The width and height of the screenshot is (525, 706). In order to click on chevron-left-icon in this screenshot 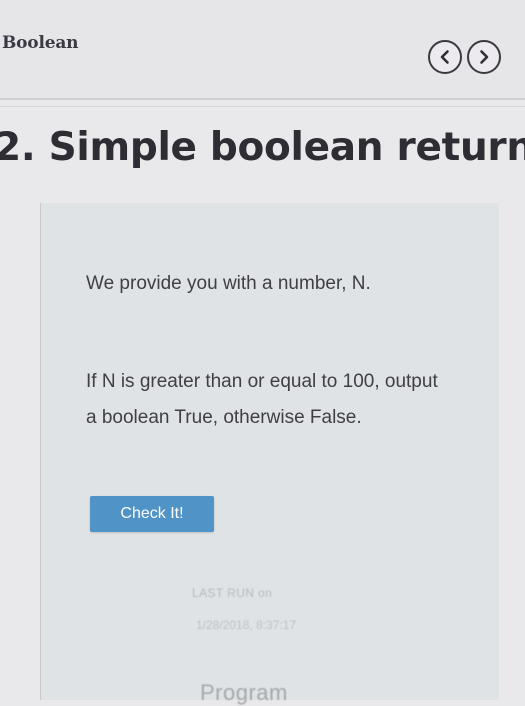, I will do `click(444, 57)`.